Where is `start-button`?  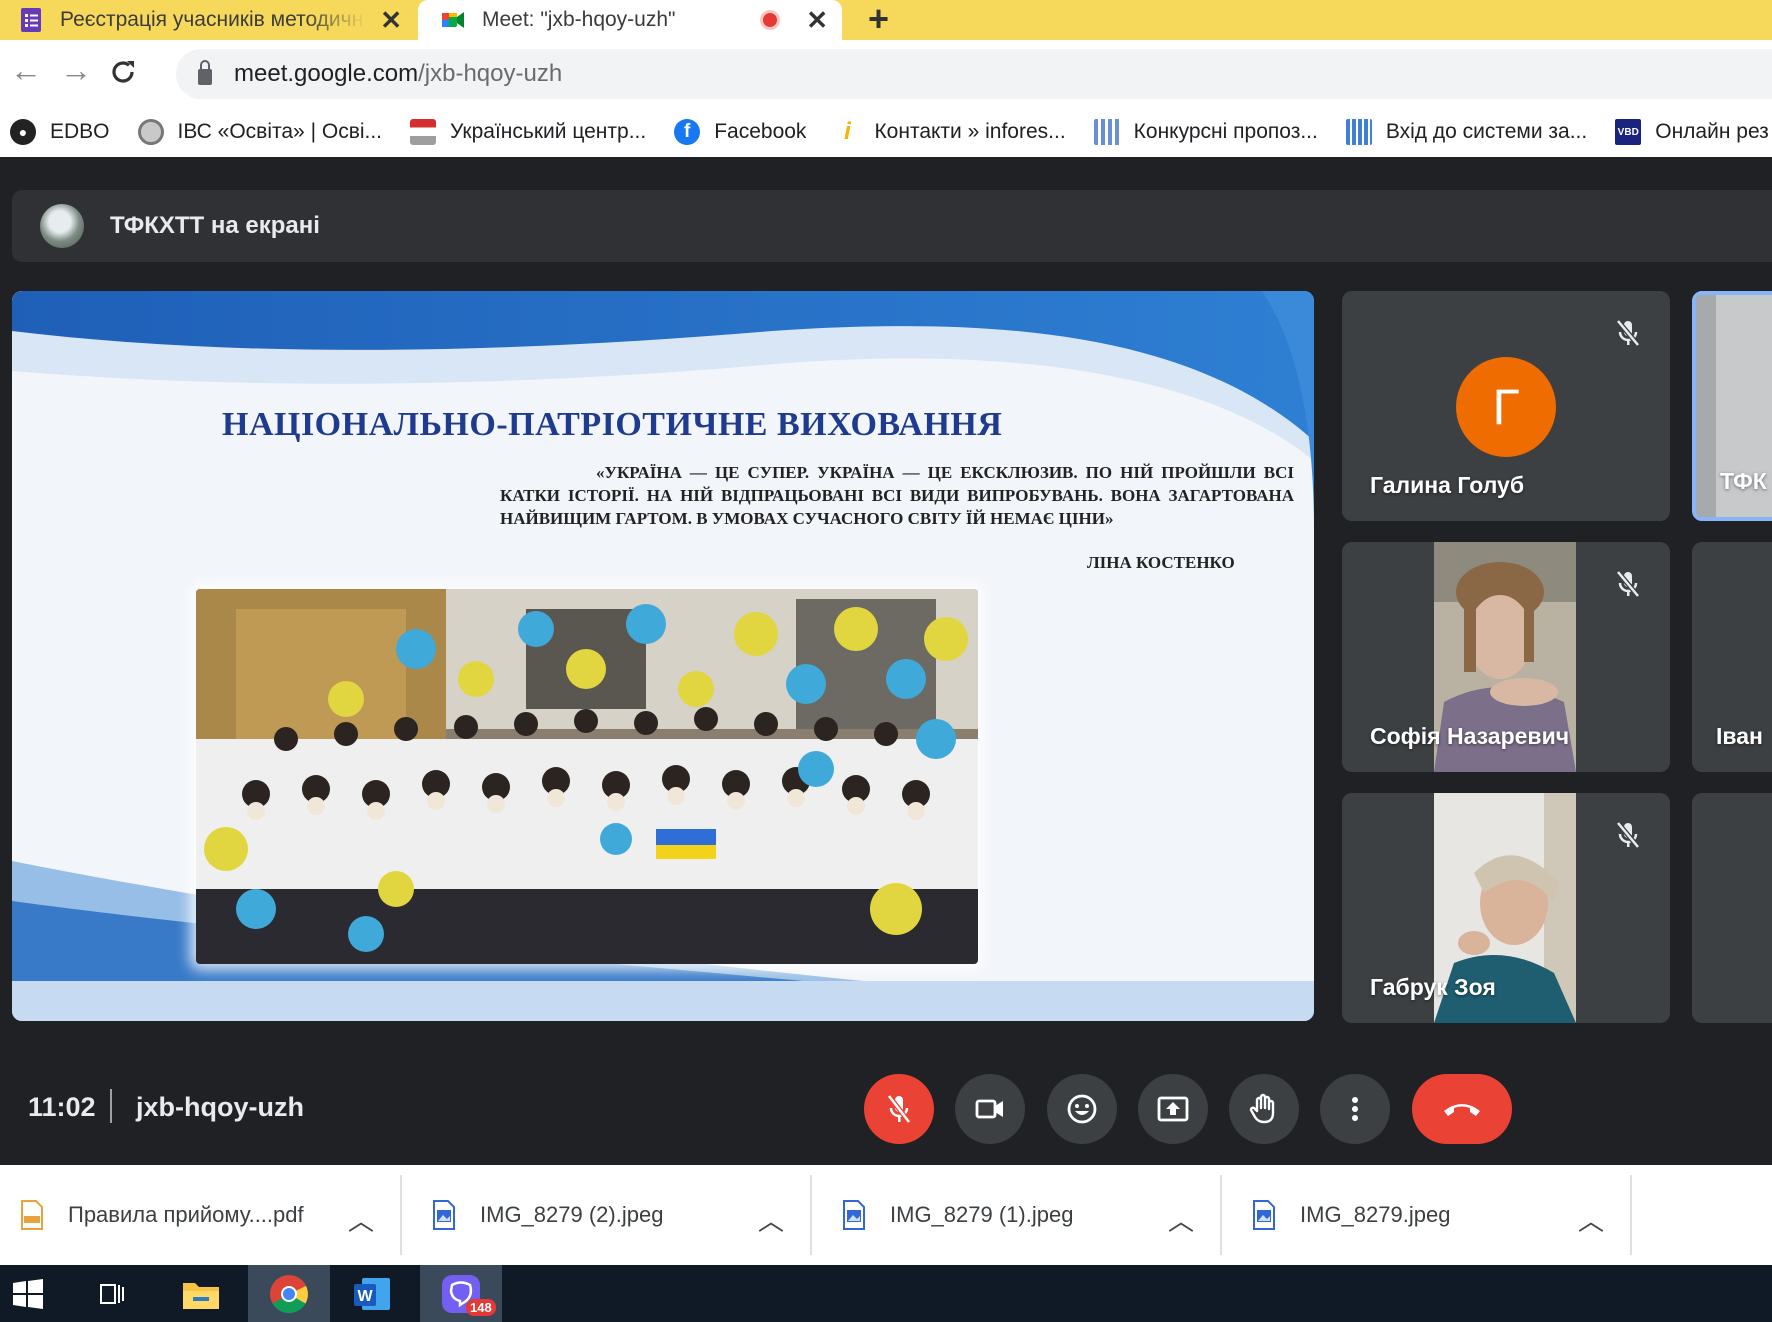 start-button is located at coordinates (28, 1293).